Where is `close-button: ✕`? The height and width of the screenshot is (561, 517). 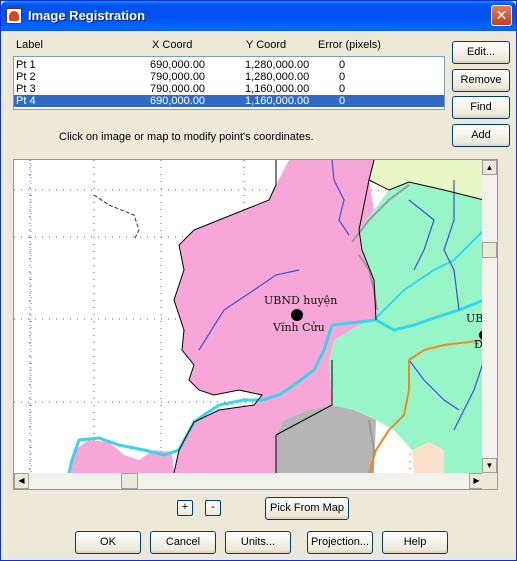 close-button: ✕ is located at coordinates (501, 15).